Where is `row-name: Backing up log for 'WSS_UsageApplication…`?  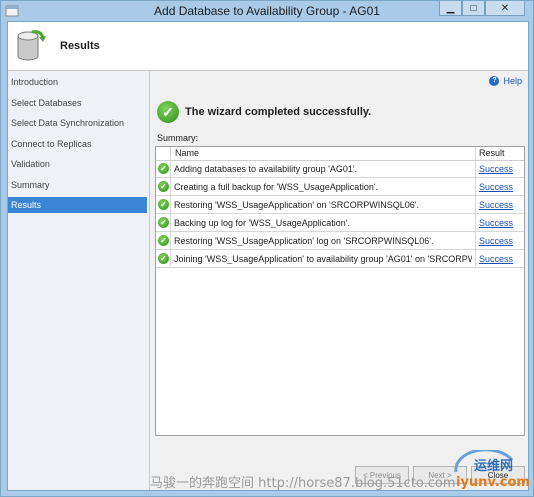
row-name: Backing up log for 'WSS_UsageApplication… is located at coordinates (262, 223).